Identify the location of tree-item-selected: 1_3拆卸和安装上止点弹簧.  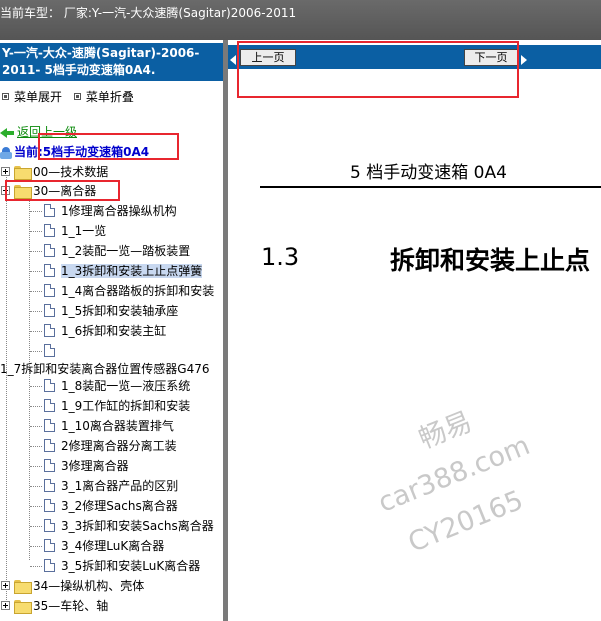
(116, 271).